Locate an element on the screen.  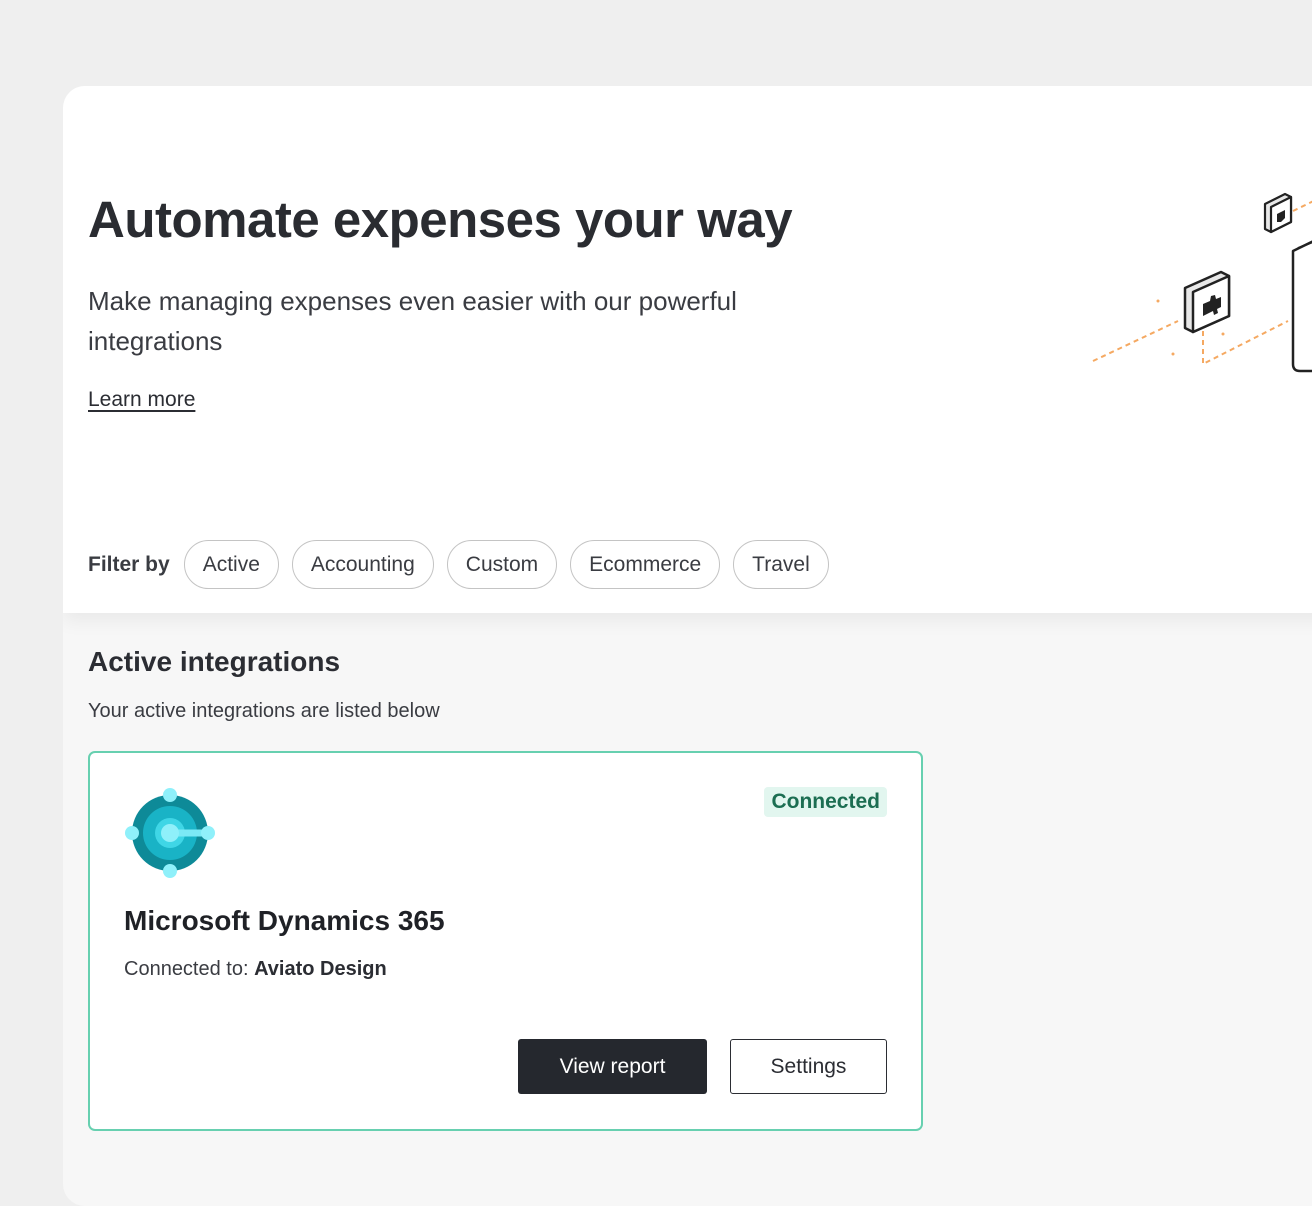
integration-name: Microsoft Dynamics 365 is located at coordinates (284, 920).